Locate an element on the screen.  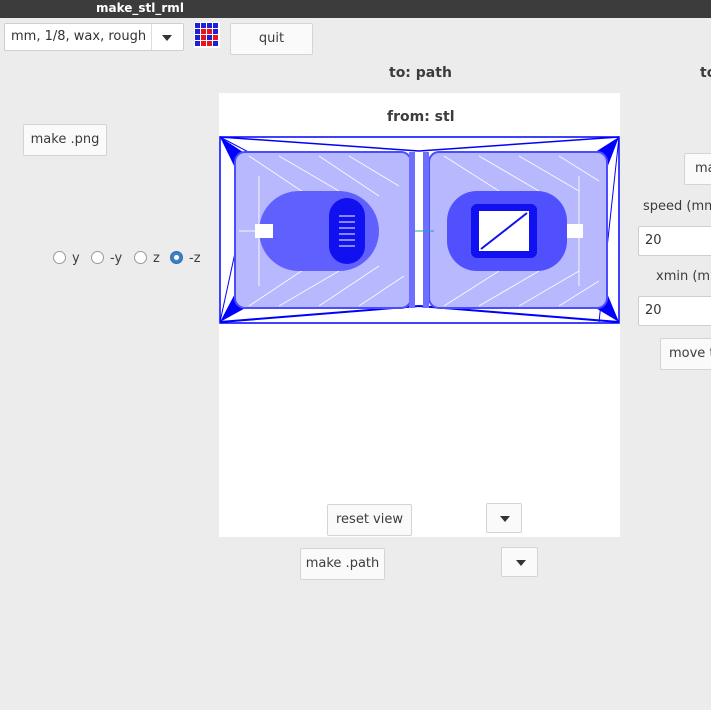
stl-mesh-view is located at coordinates (419, 230).